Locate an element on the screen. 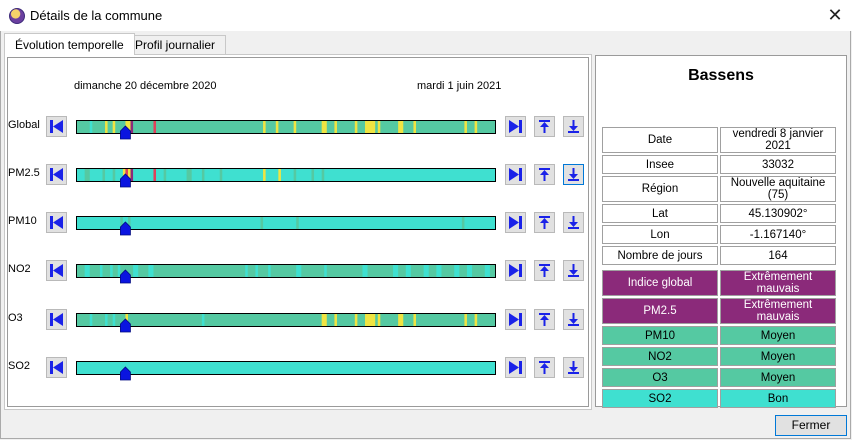 The width and height of the screenshot is (852, 440). app-icon is located at coordinates (17, 16).